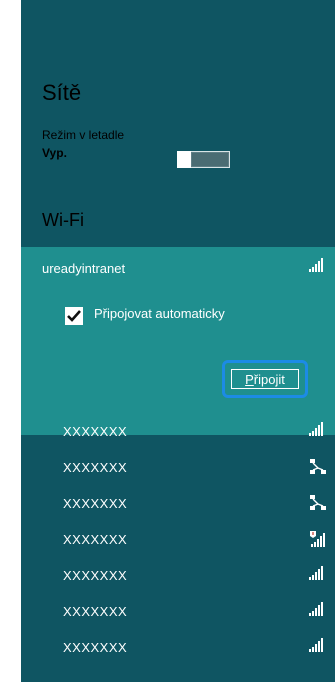 The height and width of the screenshot is (682, 335). Describe the element at coordinates (184, 159) in the screenshot. I see `toggle-knob` at that location.